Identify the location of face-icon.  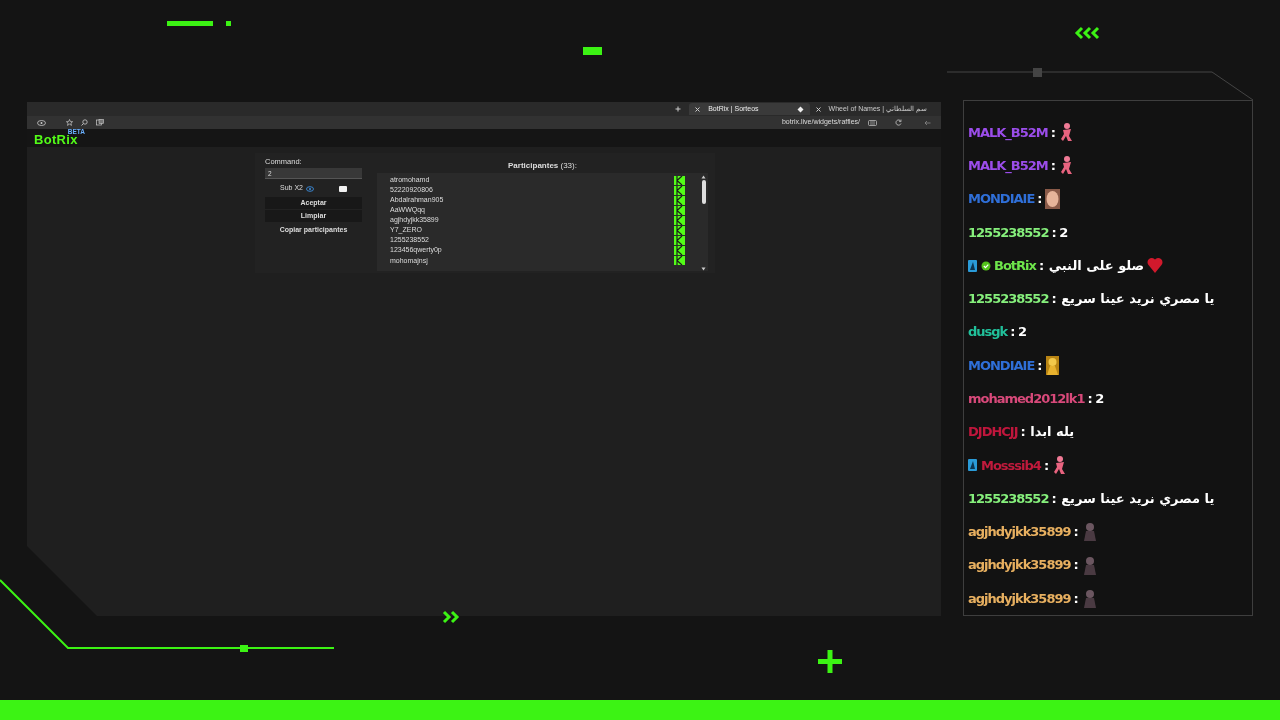
(1053, 198).